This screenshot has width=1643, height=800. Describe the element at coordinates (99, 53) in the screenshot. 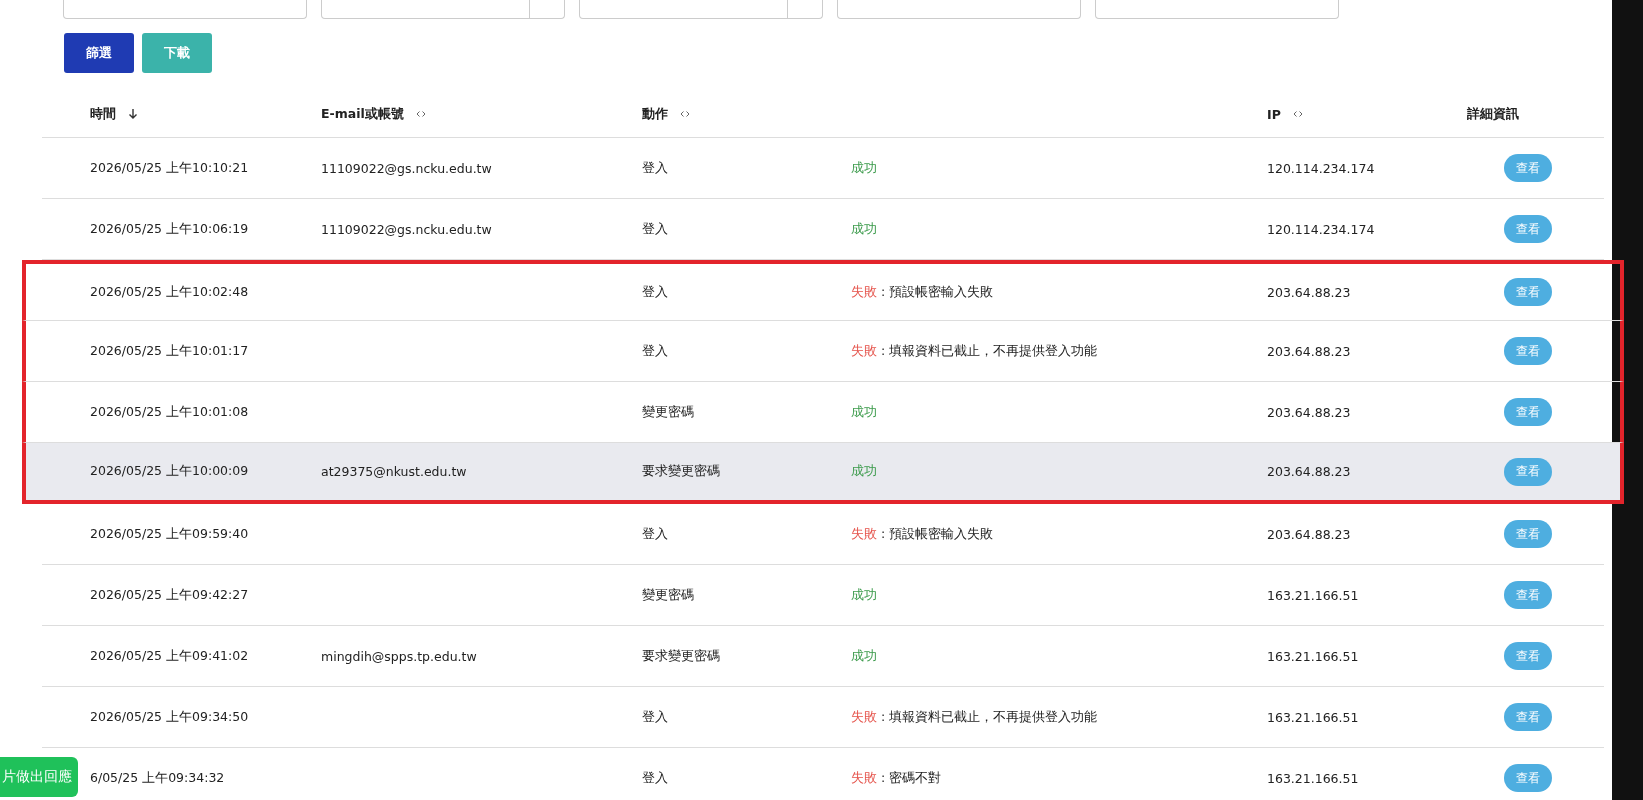

I see `filter-button: 篩選` at that location.